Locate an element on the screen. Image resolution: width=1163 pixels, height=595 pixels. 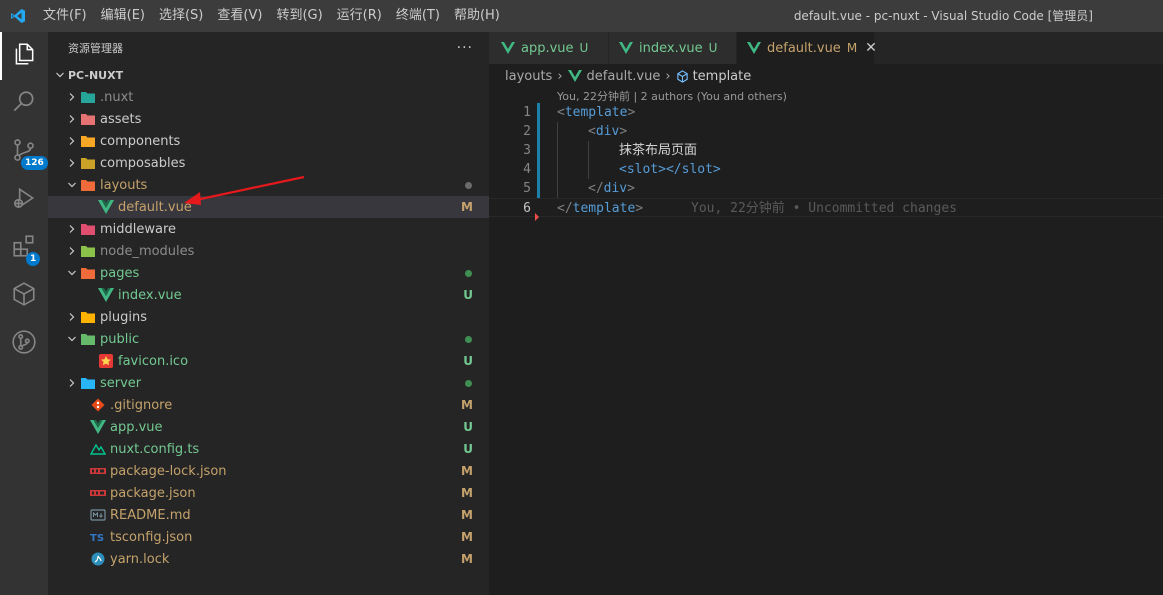
tree-item-label: tsconfig.json is located at coordinates (151, 537).